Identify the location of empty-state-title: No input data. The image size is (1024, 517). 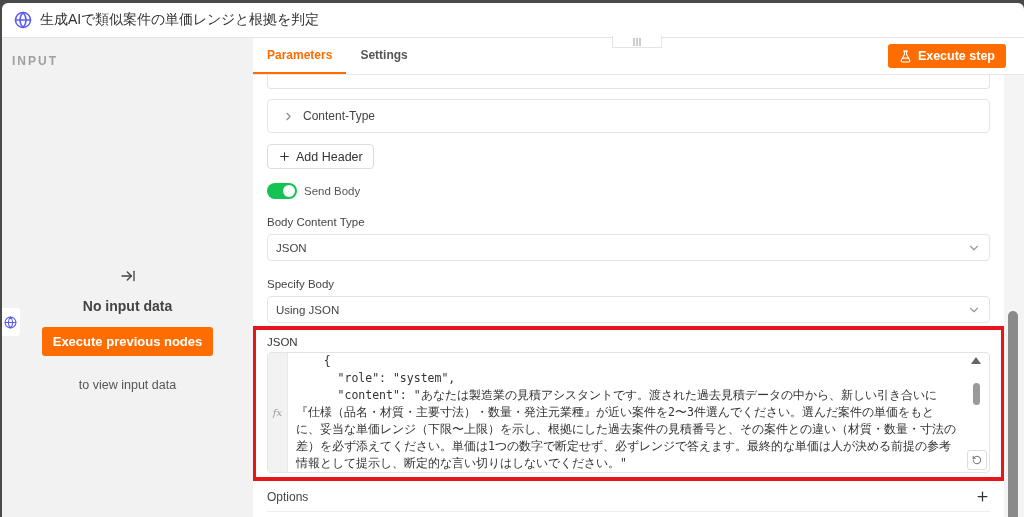
(127, 306).